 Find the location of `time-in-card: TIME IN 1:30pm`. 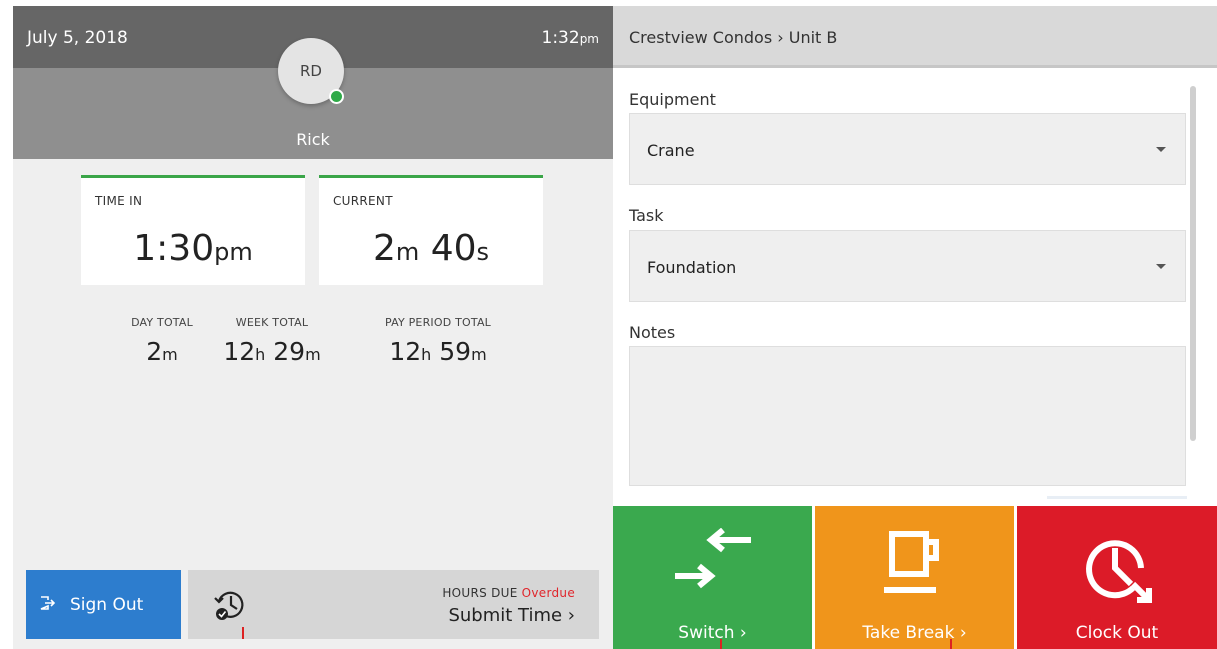

time-in-card: TIME IN 1:30pm is located at coordinates (193, 230).